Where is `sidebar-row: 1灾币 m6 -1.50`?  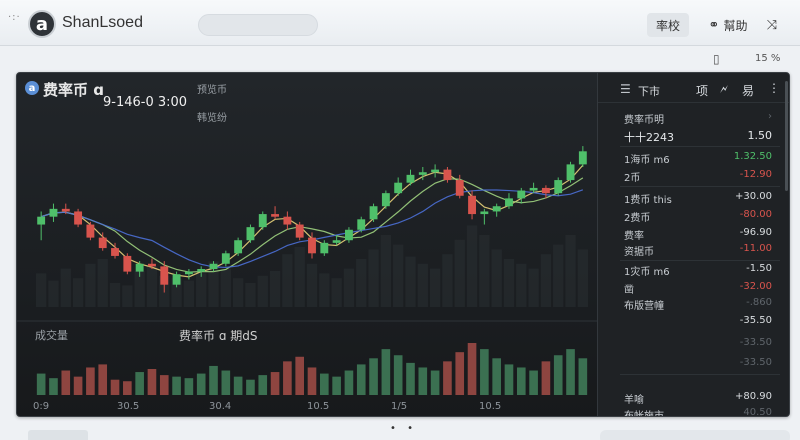
sidebar-row: 1灾币 m6 -1.50 is located at coordinates (704, 269).